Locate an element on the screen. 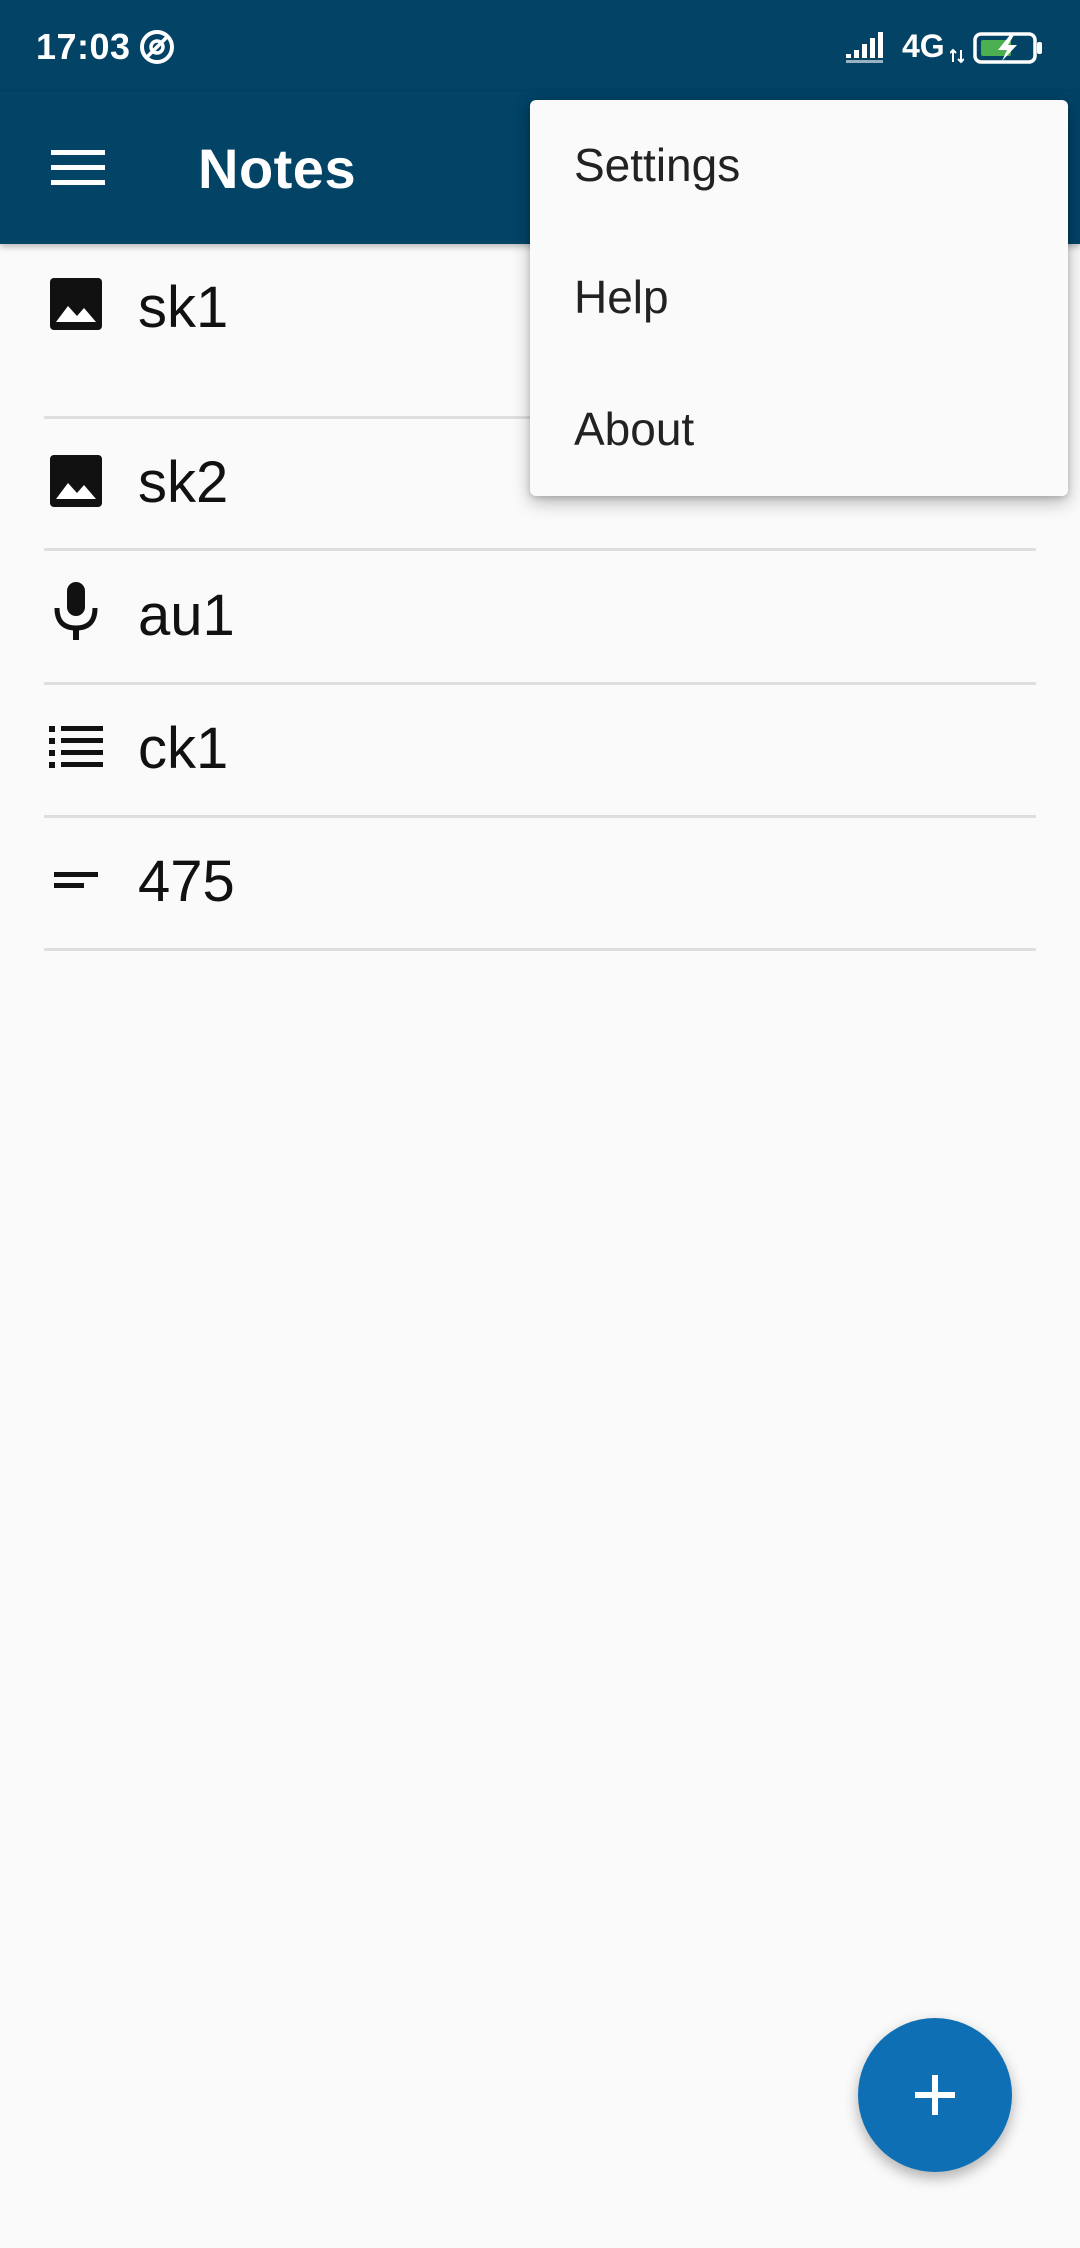 The width and height of the screenshot is (1080, 2248). do-not-disturb-icon is located at coordinates (157, 47).